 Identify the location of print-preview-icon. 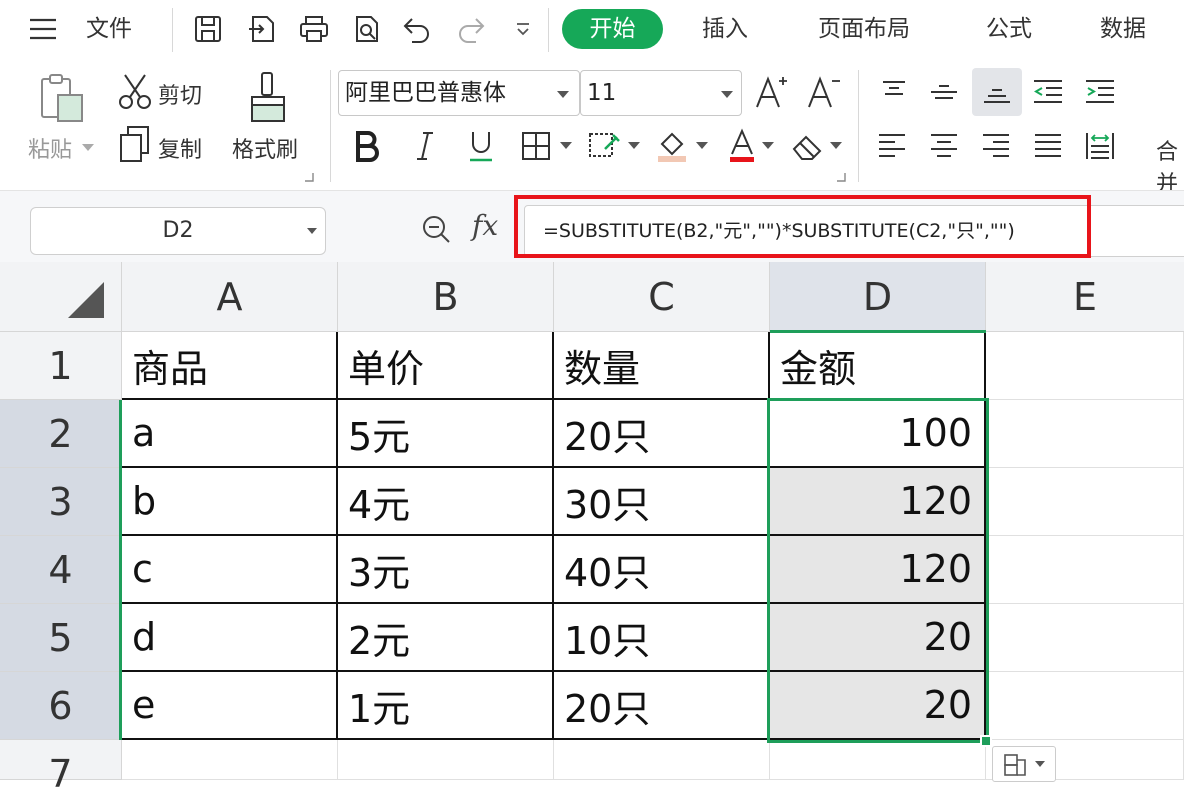
(367, 29).